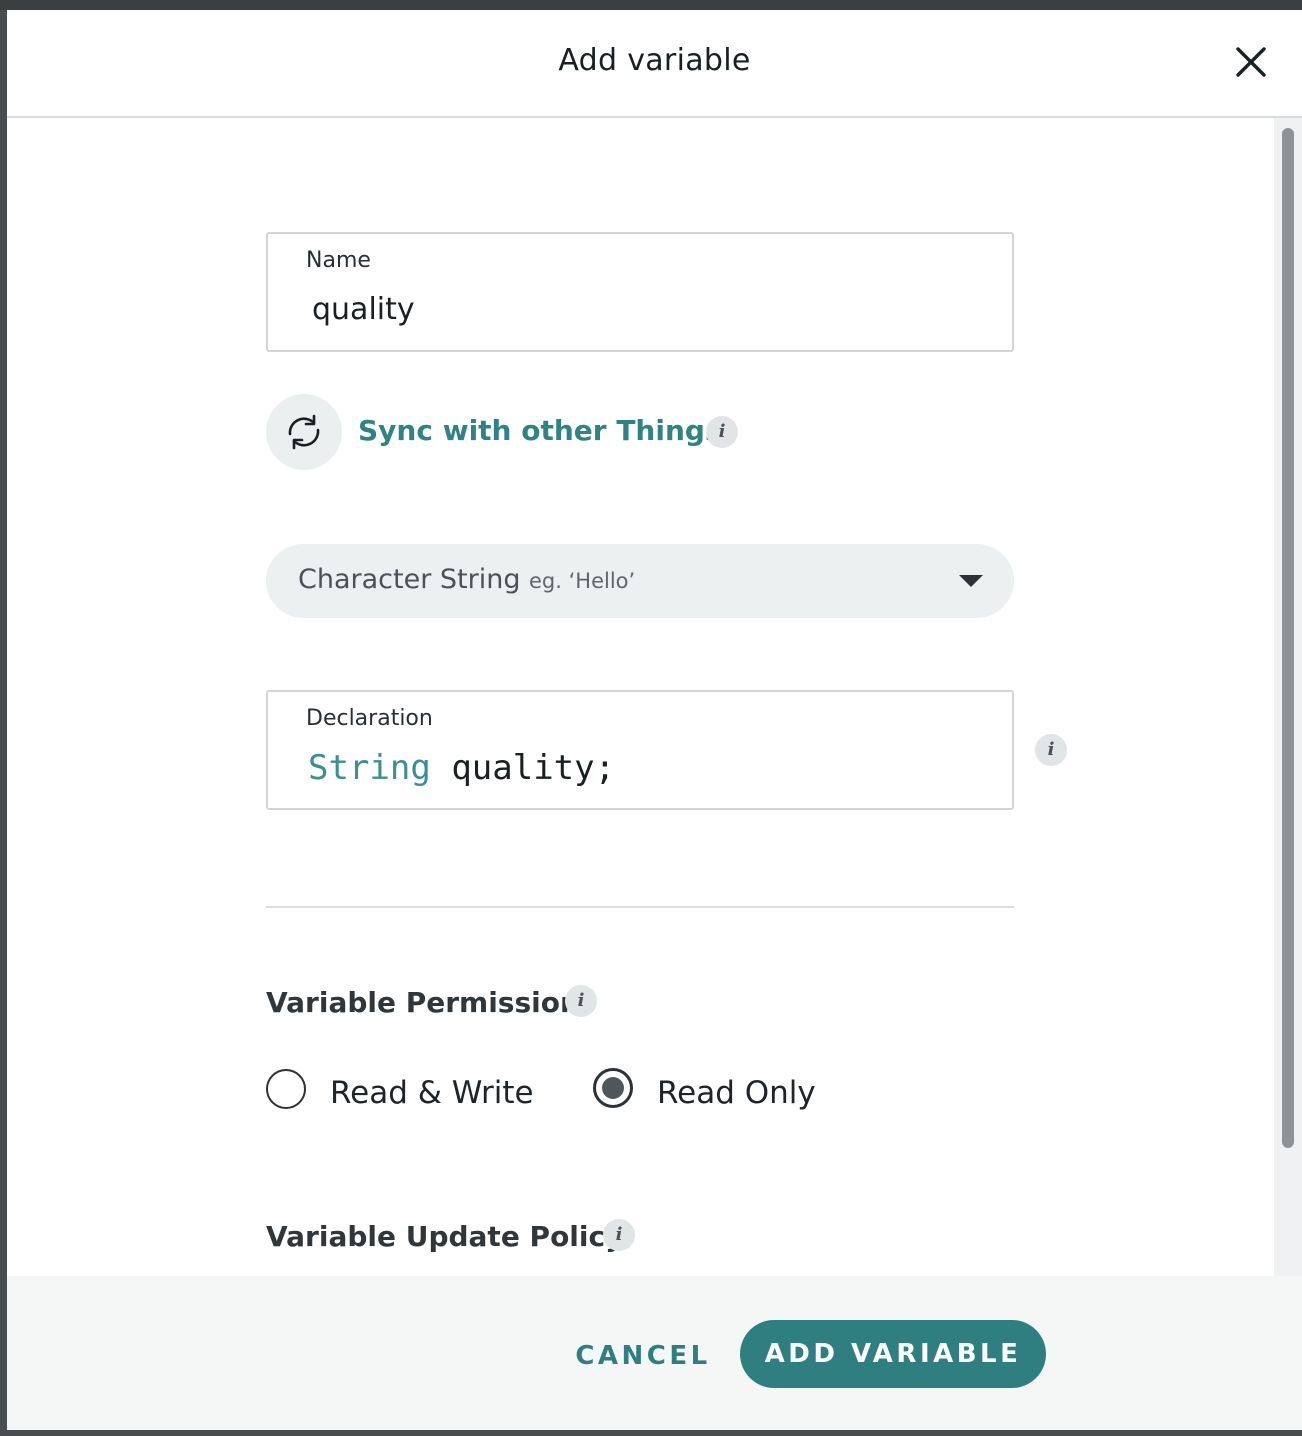 This screenshot has width=1302, height=1436. I want to click on name-field: Name quality, so click(640, 292).